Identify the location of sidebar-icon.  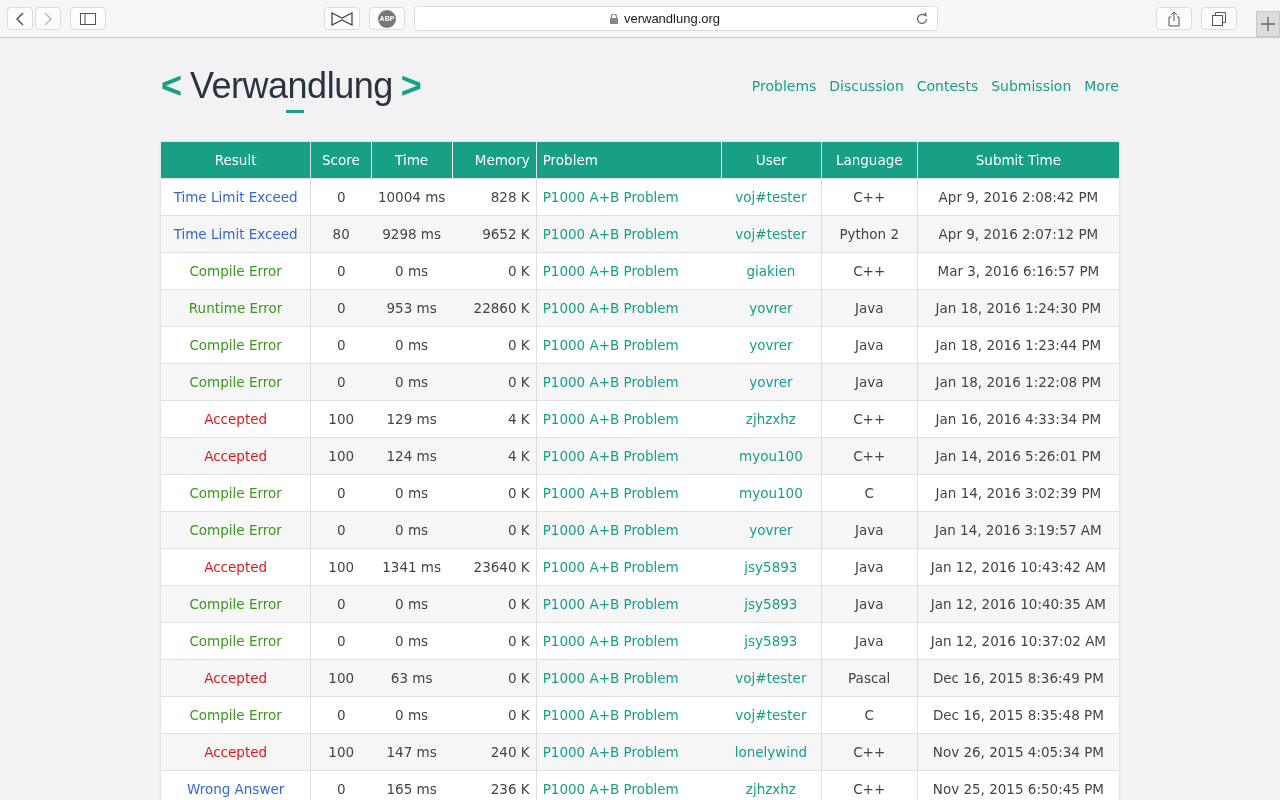
(88, 18).